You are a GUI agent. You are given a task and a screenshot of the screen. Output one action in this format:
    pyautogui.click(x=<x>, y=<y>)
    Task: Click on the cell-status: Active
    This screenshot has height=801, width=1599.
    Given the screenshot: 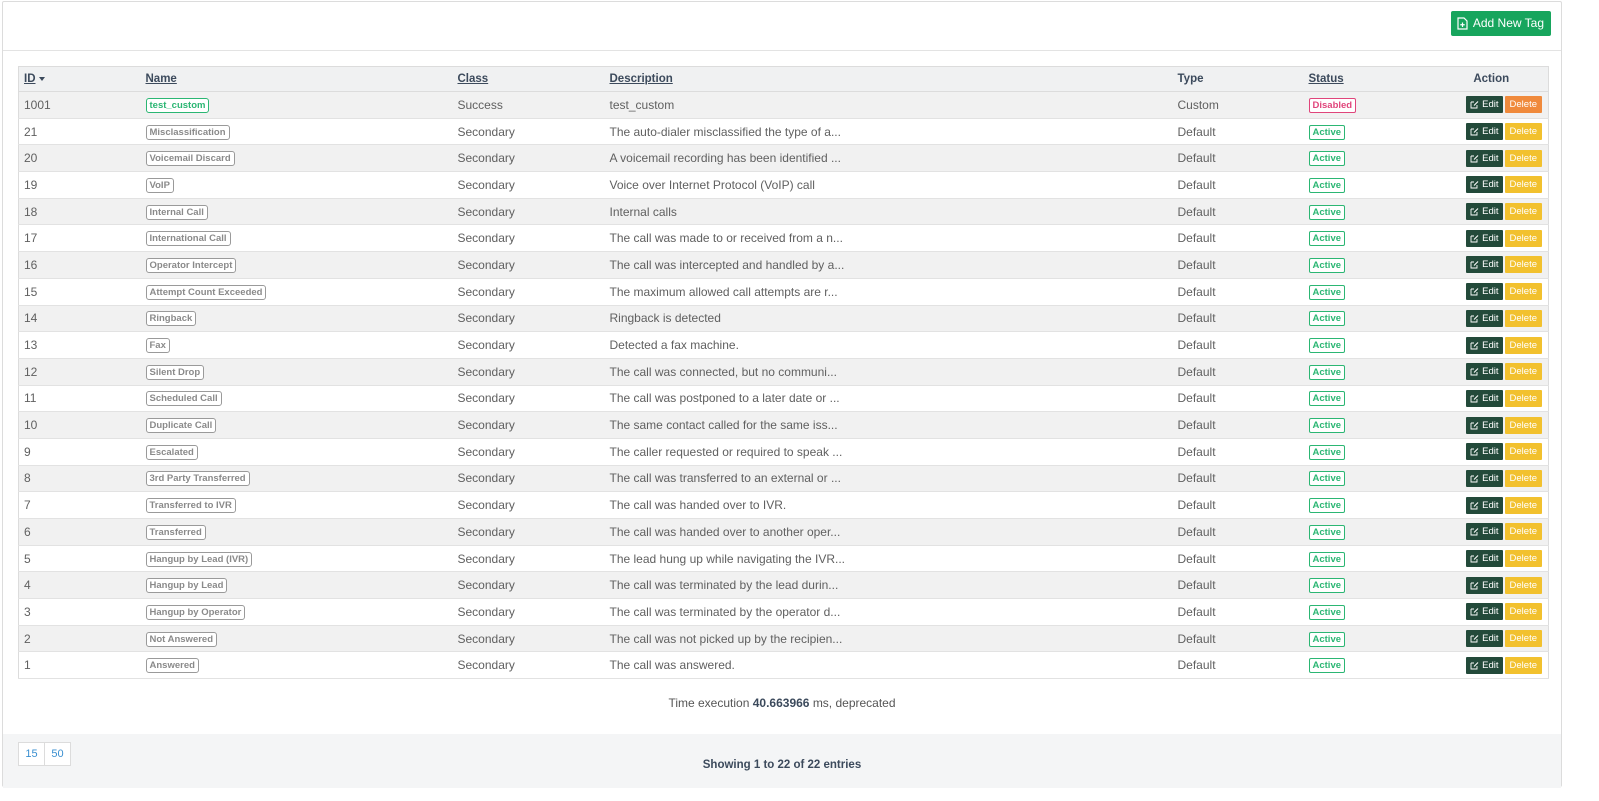 What is the action you would take?
    pyautogui.click(x=1366, y=212)
    